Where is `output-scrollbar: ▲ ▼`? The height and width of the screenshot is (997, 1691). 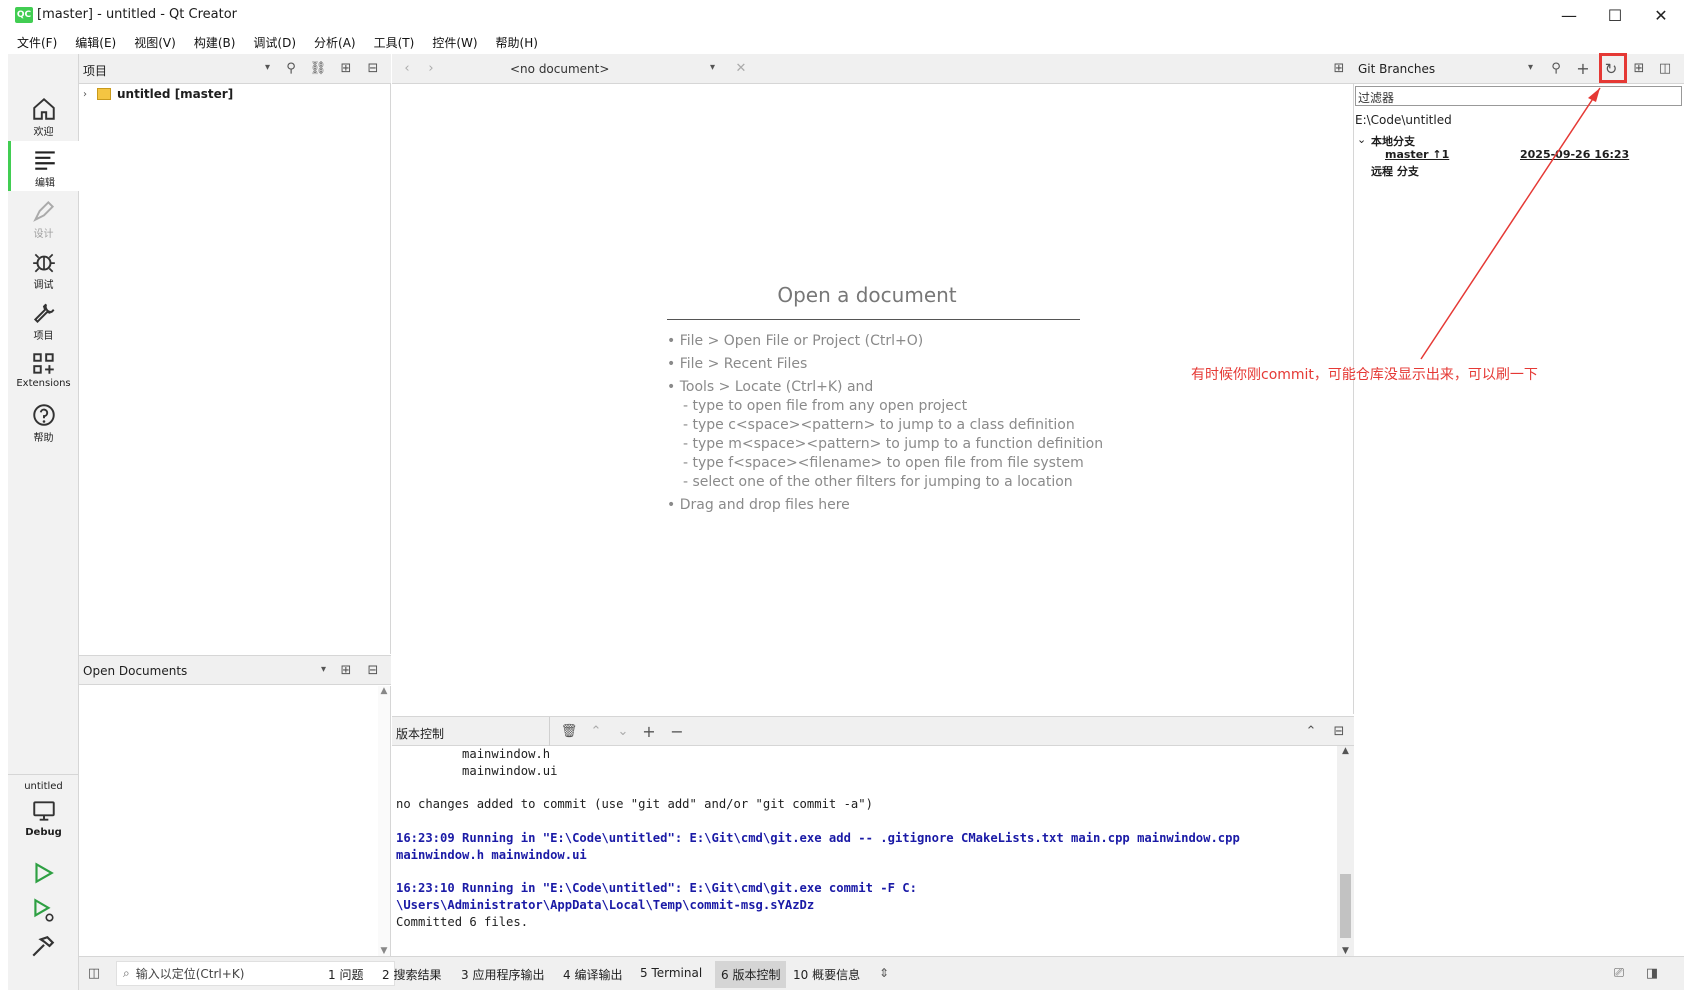 output-scrollbar: ▲ ▼ is located at coordinates (1345, 851).